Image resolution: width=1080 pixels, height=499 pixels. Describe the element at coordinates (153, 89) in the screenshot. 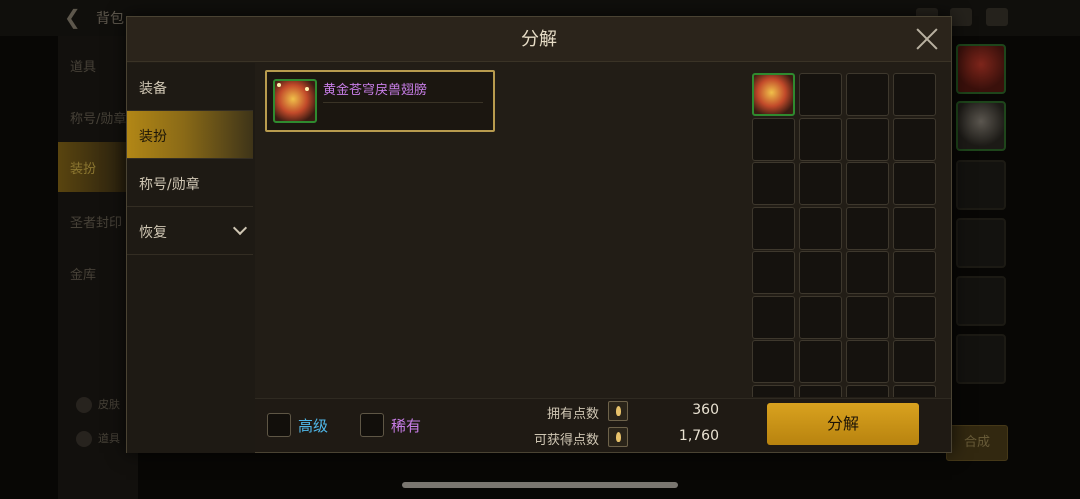

I see `menu-item-label: 装备` at that location.